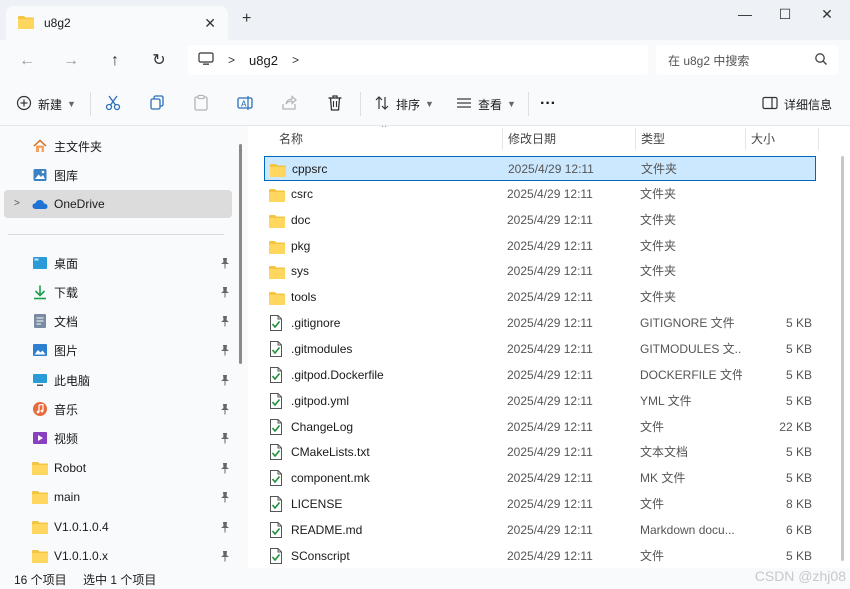 This screenshot has width=850, height=589. What do you see at coordinates (385, 452) in the screenshot?
I see `file-name-cell: CMakeLists.txt` at bounding box center [385, 452].